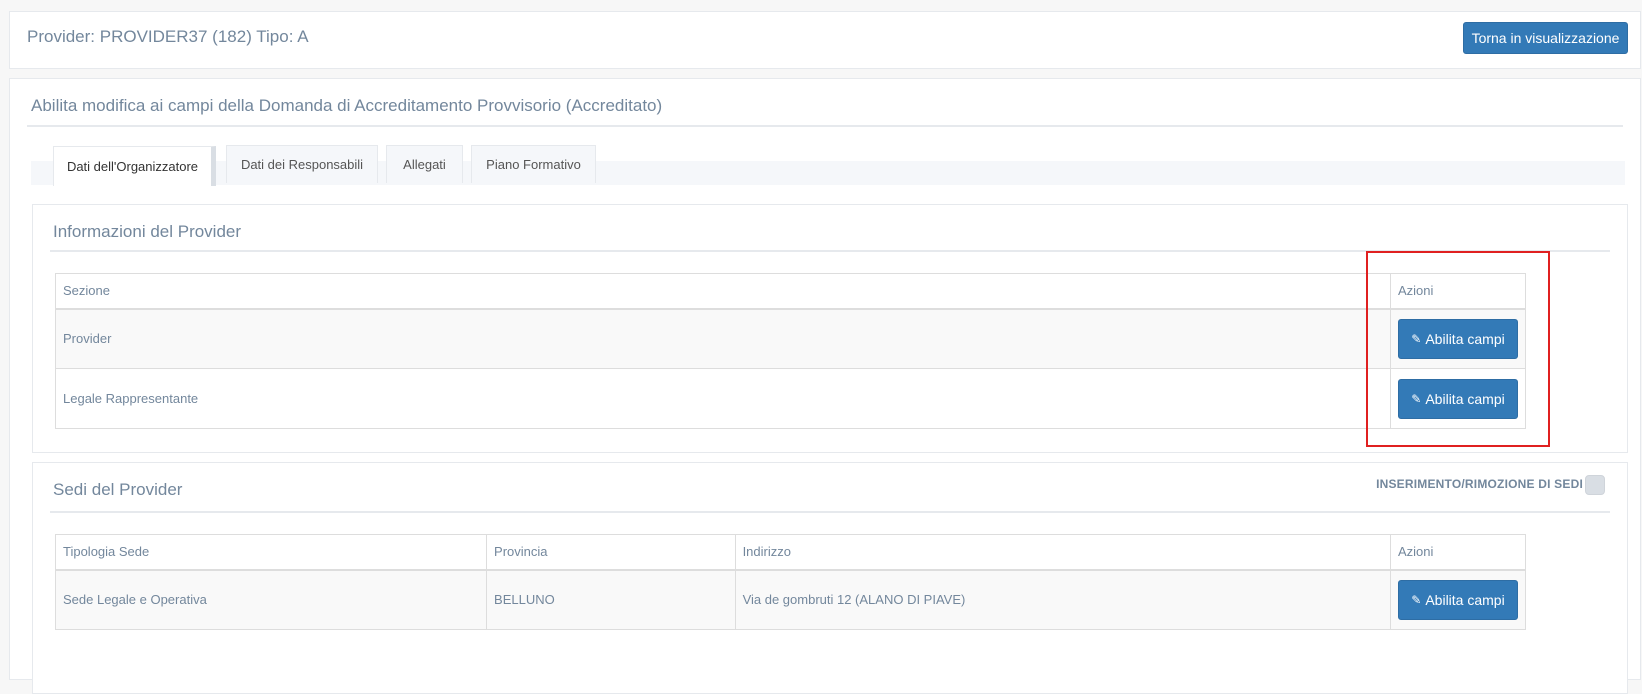 The height and width of the screenshot is (694, 1642). I want to click on tab-dati-responsabili: Dati dei Responsabili, so click(302, 164).